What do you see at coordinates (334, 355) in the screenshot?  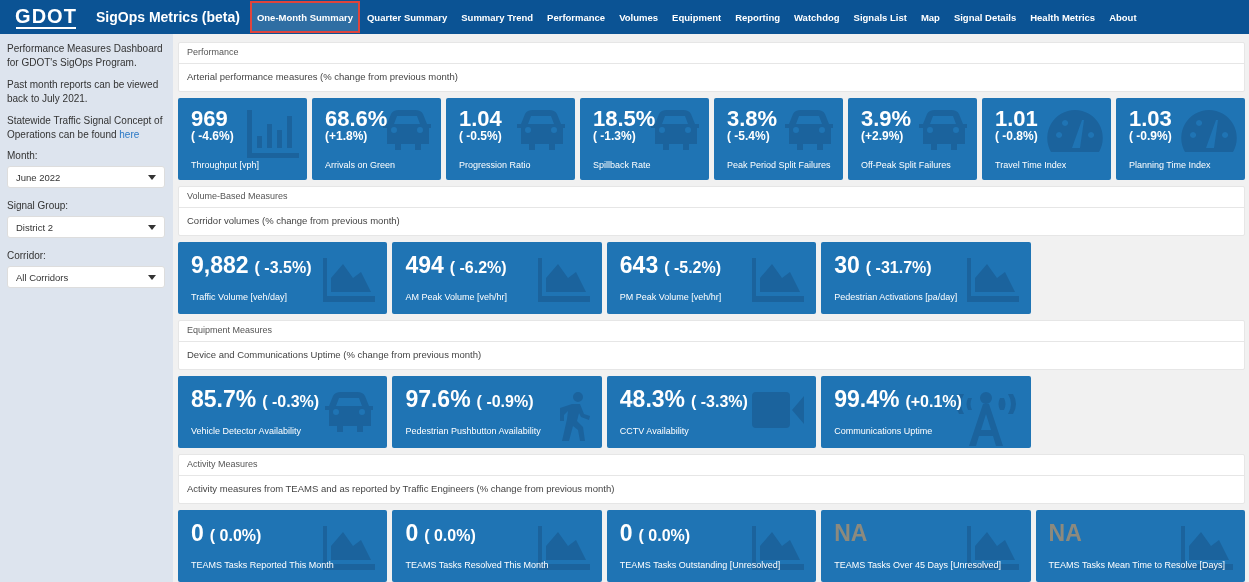 I see `section-description: Device and Communications Uptime (% change from previous month)` at bounding box center [334, 355].